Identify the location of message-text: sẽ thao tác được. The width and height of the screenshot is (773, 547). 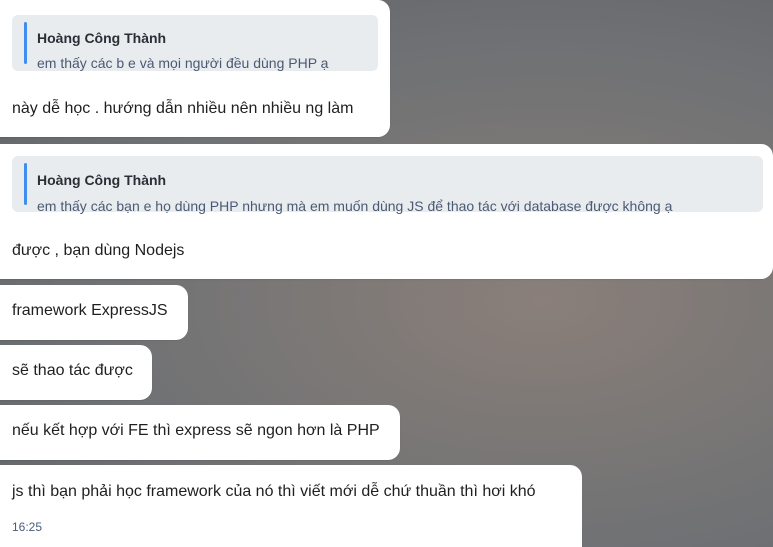
(72, 370).